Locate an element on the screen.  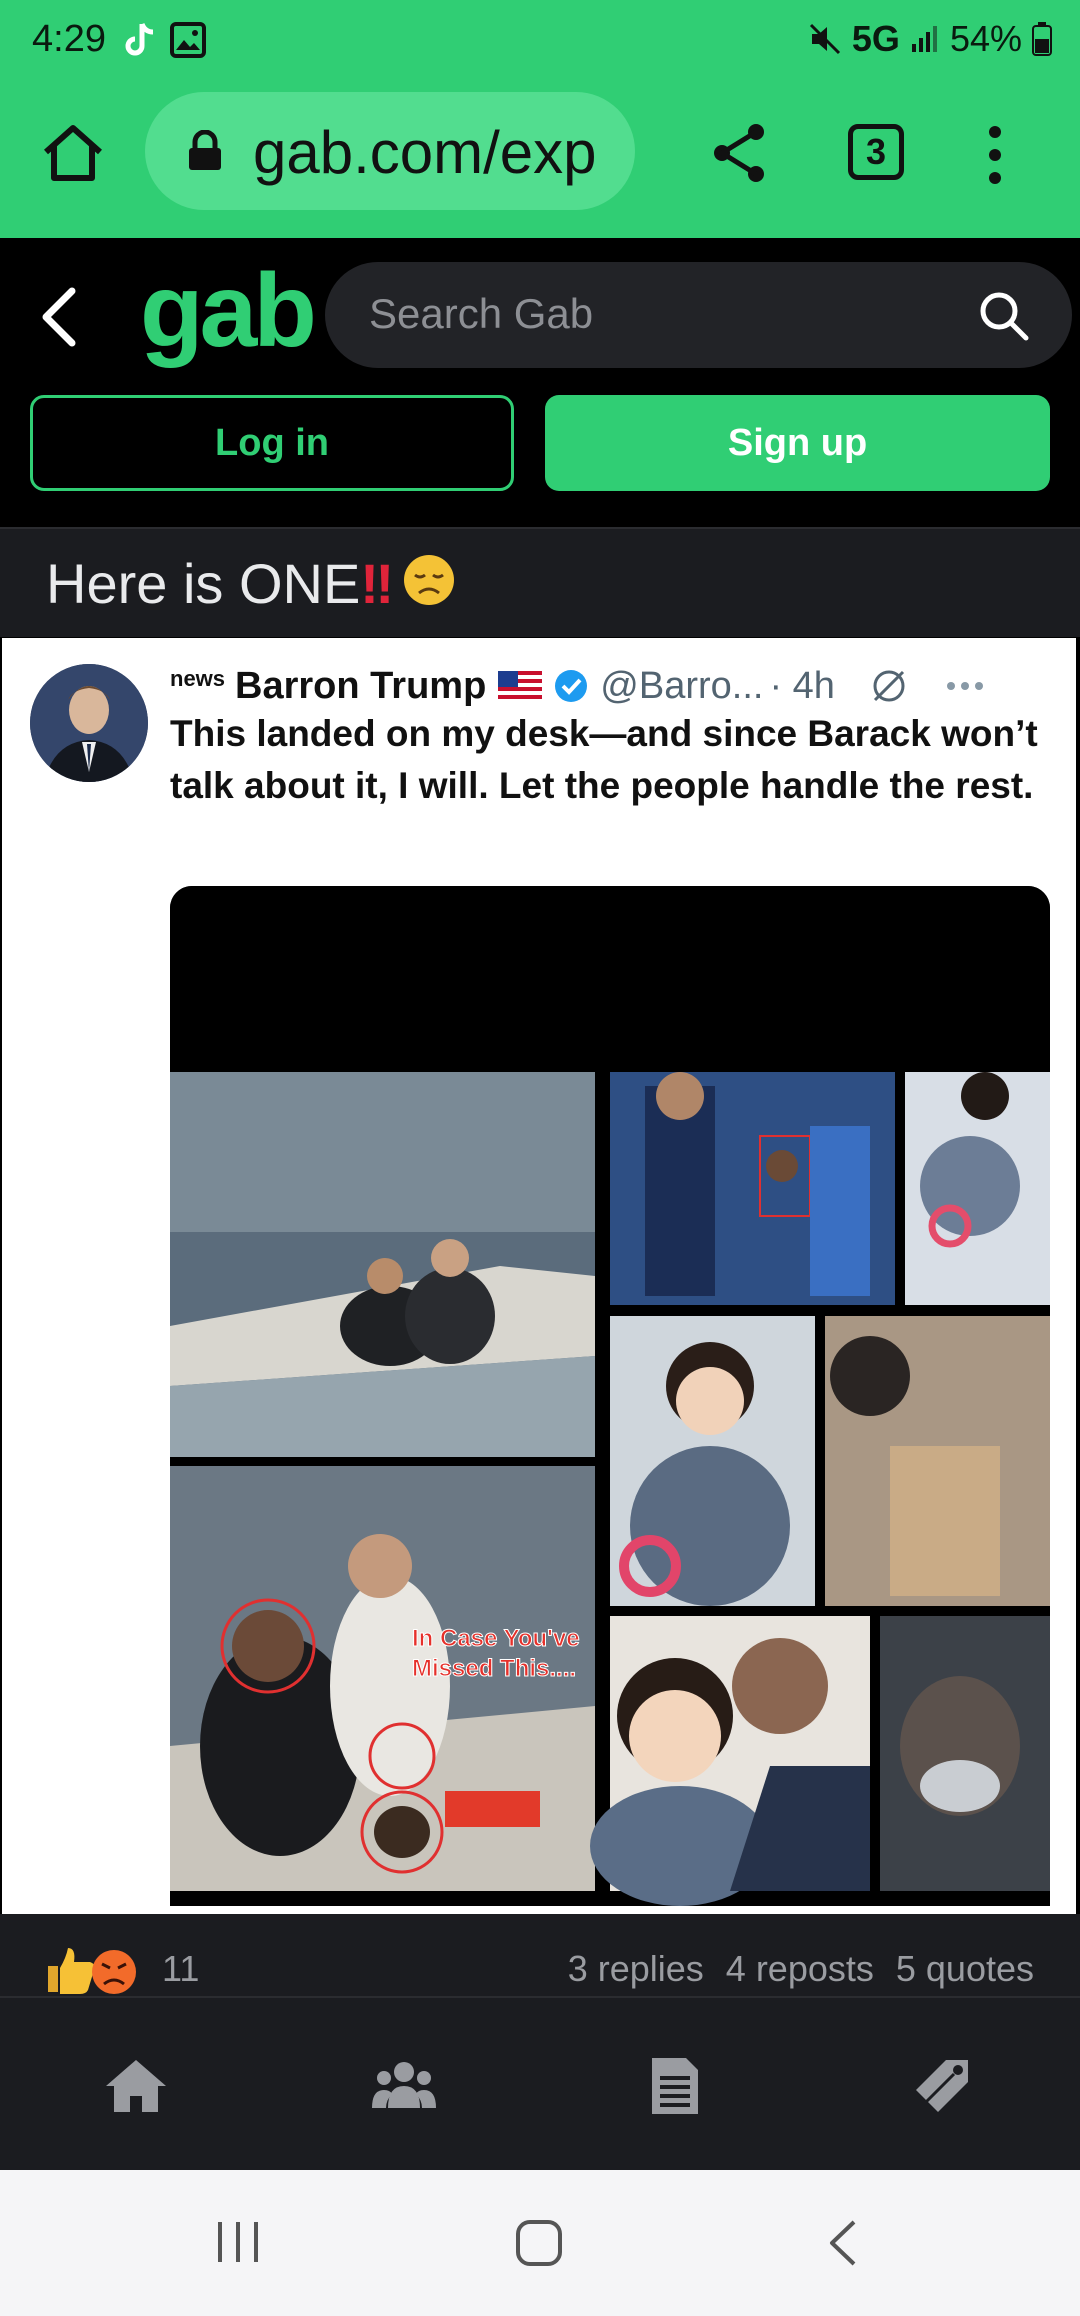
reaction-icons is located at coordinates (93, 1969).